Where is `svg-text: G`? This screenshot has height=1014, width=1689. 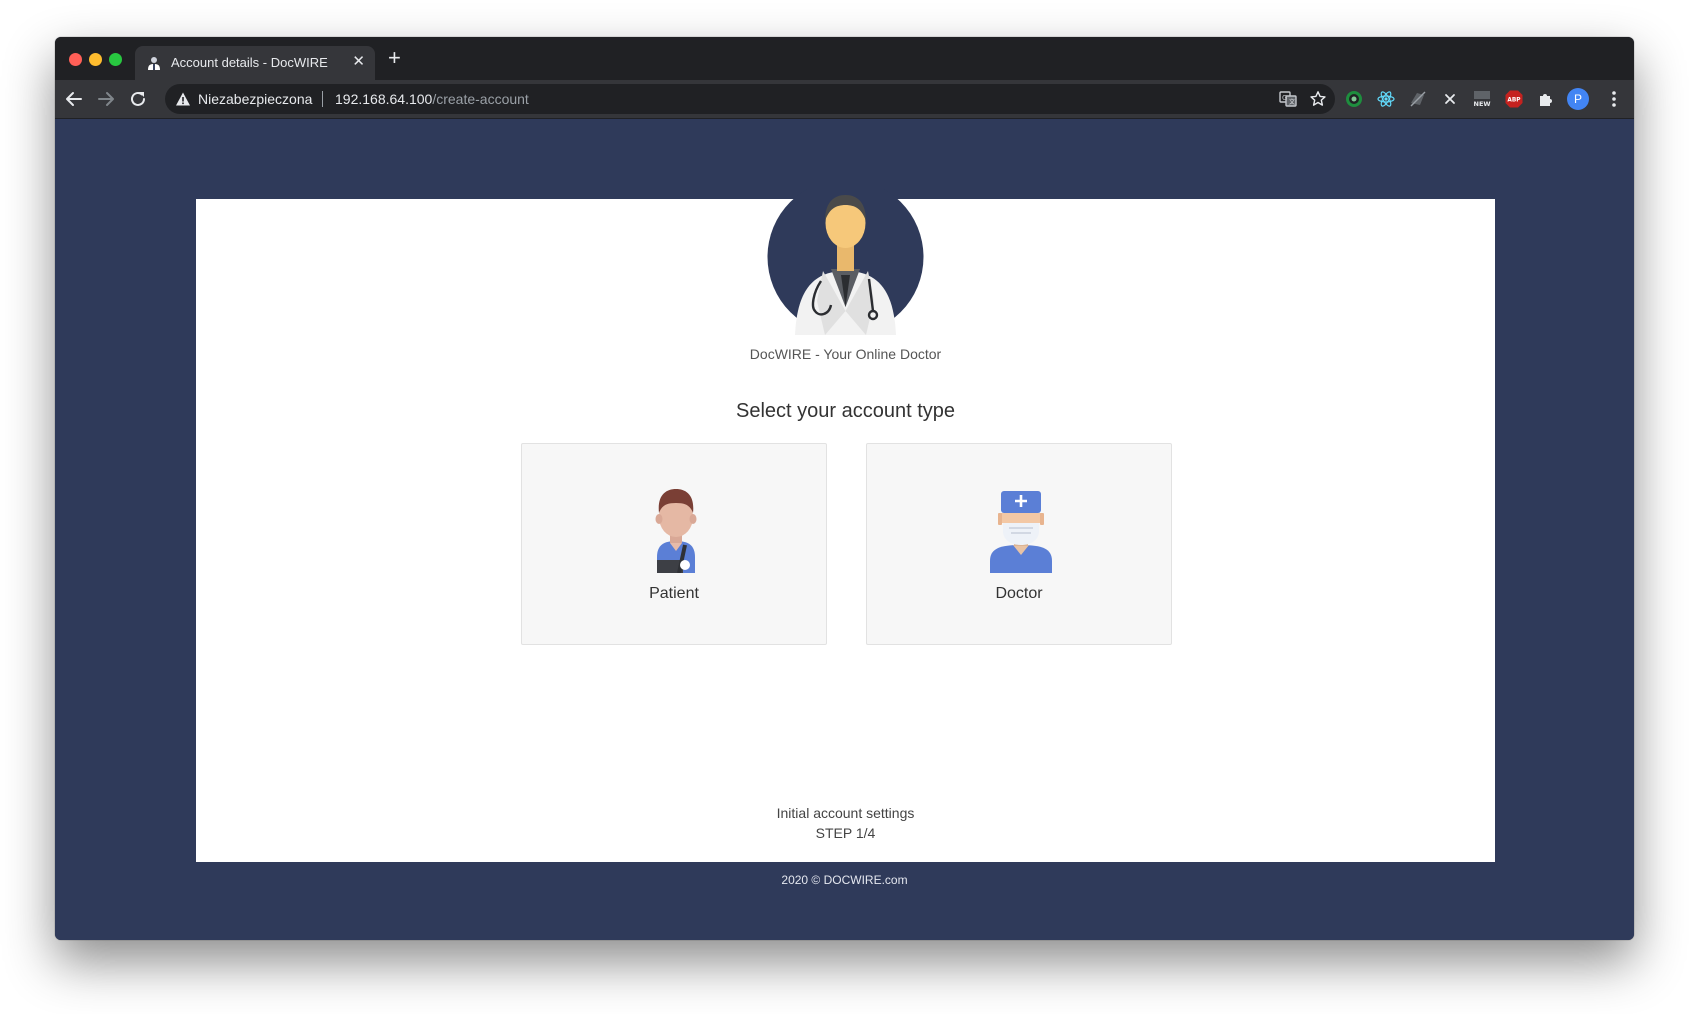
svg-text: G is located at coordinates (1284, 98).